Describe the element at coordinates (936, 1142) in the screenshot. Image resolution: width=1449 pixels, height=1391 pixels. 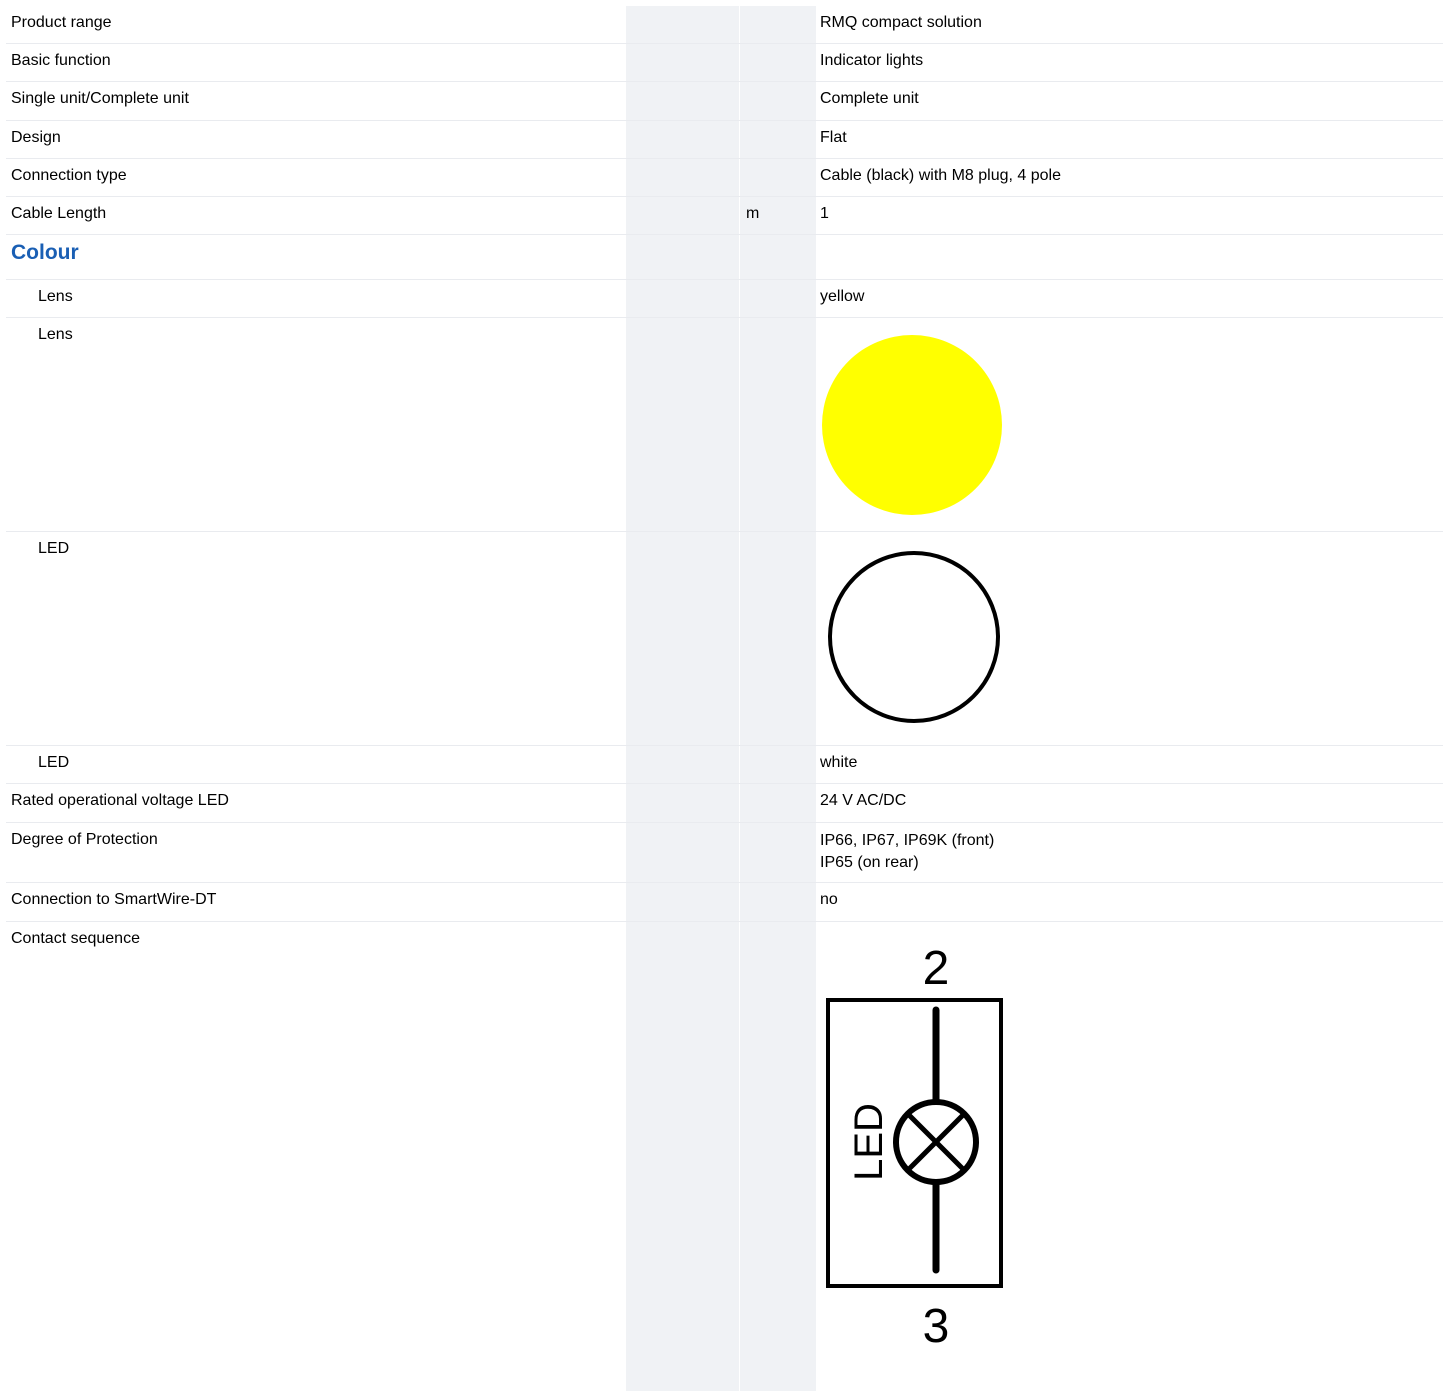
I see `led-lamp-symbol` at that location.